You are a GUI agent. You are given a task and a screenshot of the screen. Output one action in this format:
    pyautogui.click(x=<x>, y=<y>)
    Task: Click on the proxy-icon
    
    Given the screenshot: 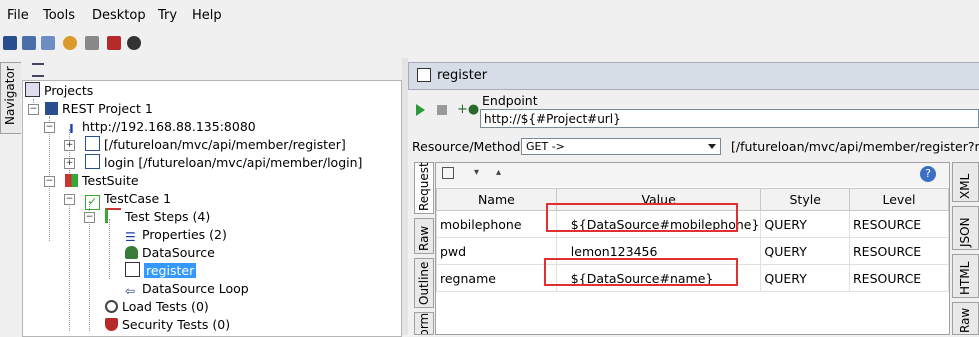 What is the action you would take?
    pyautogui.click(x=114, y=43)
    